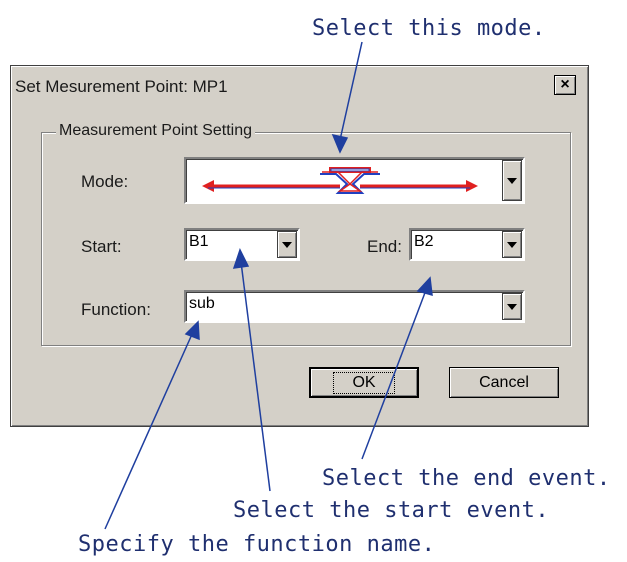  Describe the element at coordinates (257, 544) in the screenshot. I see `annotation-function-name: Specify the function name.` at that location.